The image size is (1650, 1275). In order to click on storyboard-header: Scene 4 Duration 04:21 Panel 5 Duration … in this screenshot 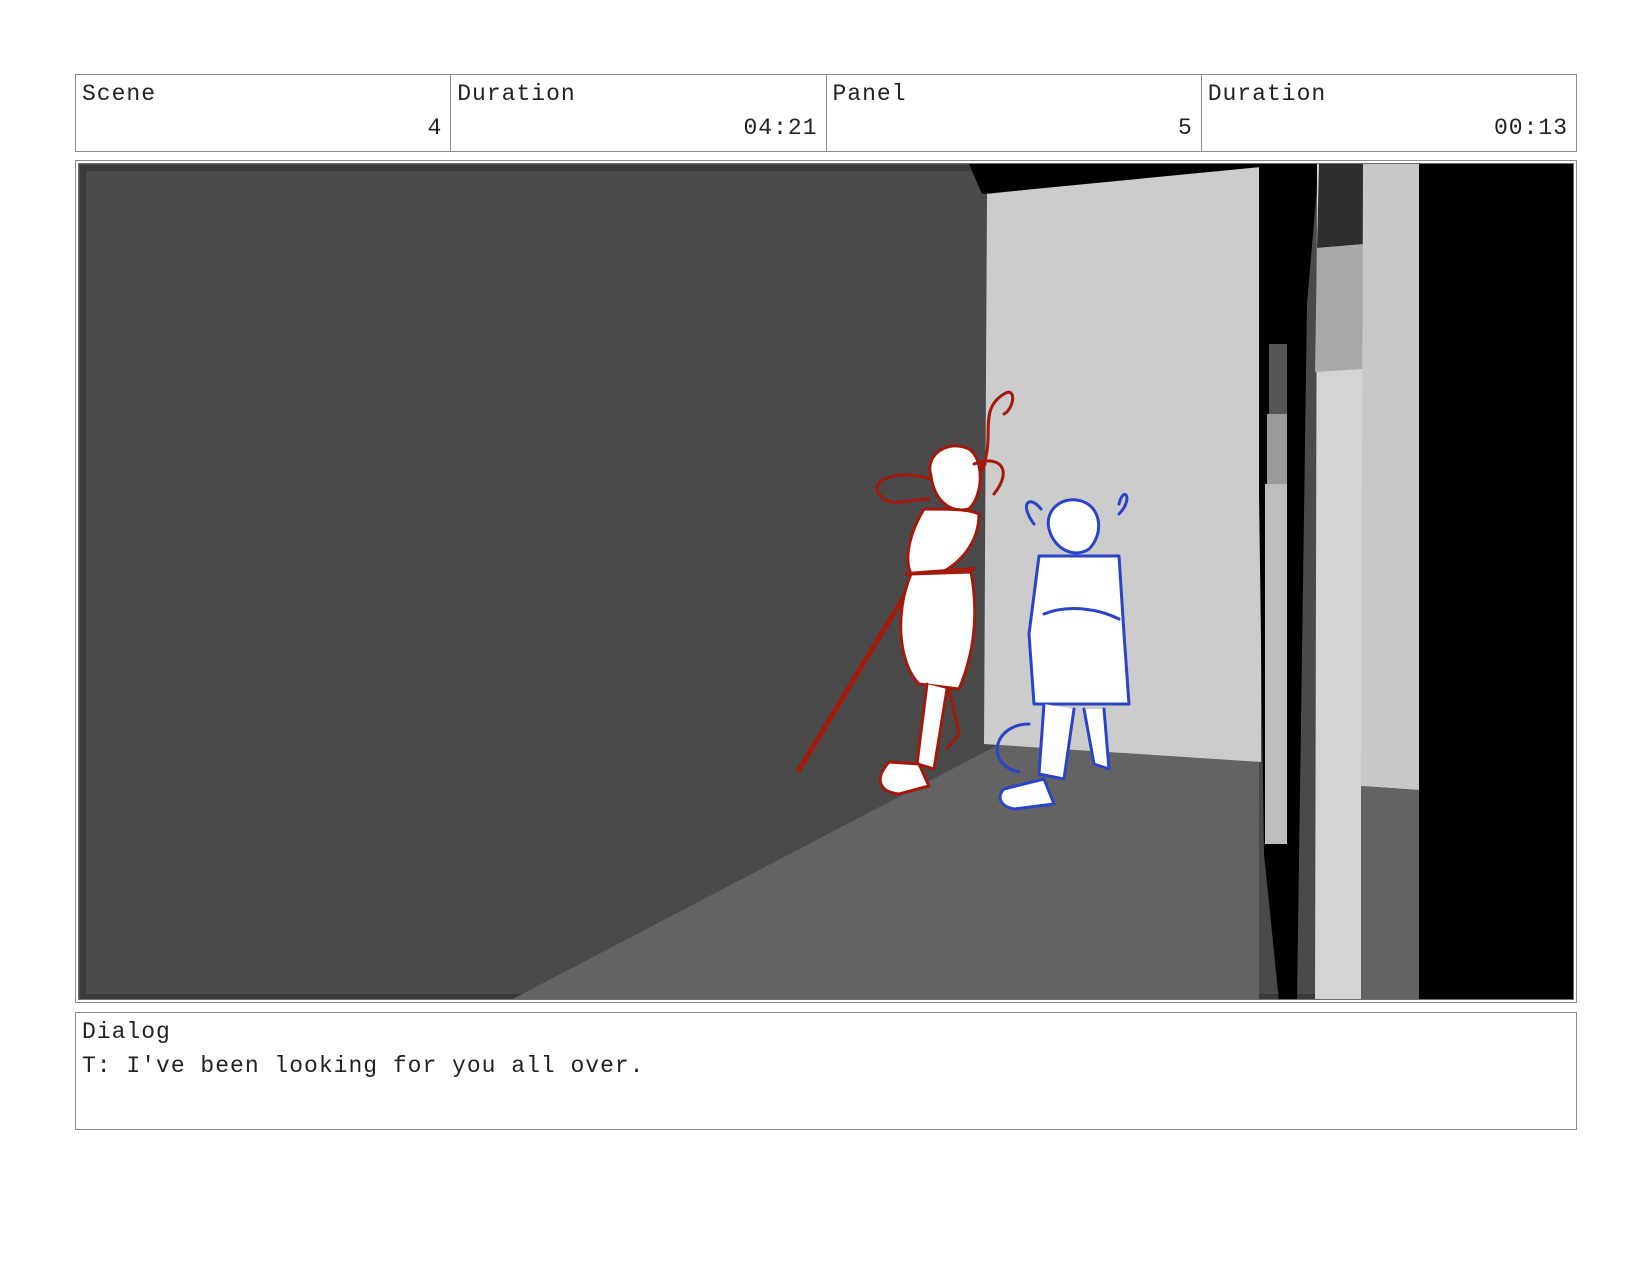, I will do `click(826, 113)`.